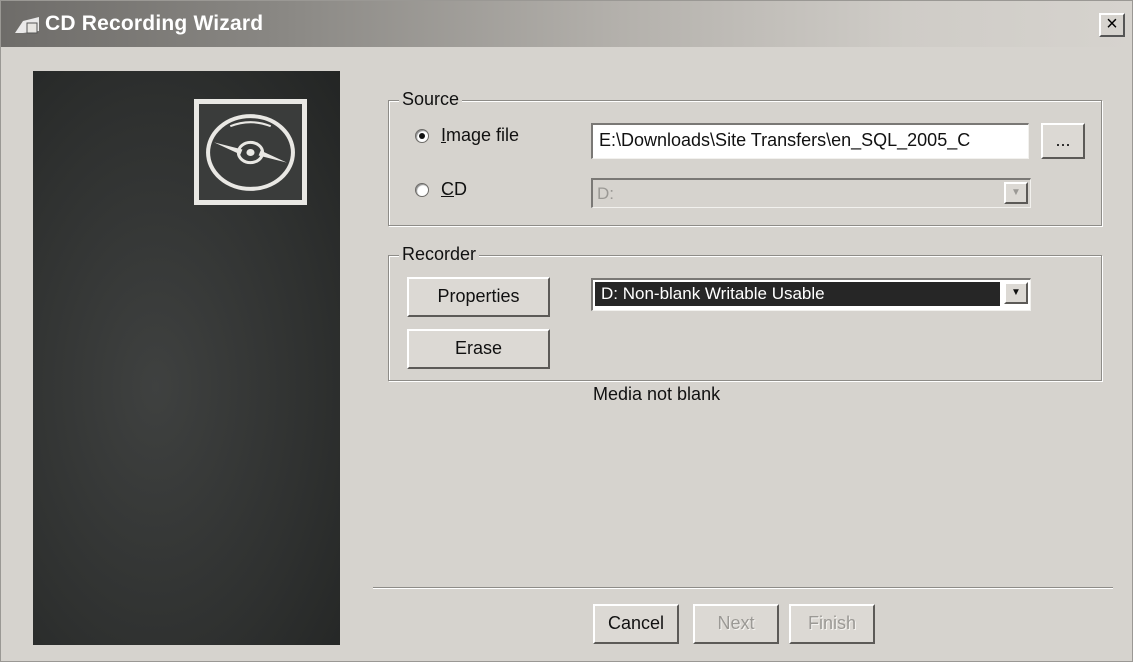 This screenshot has height=662, width=1133. Describe the element at coordinates (439, 254) in the screenshot. I see `recorder-group-label: Recorder` at that location.